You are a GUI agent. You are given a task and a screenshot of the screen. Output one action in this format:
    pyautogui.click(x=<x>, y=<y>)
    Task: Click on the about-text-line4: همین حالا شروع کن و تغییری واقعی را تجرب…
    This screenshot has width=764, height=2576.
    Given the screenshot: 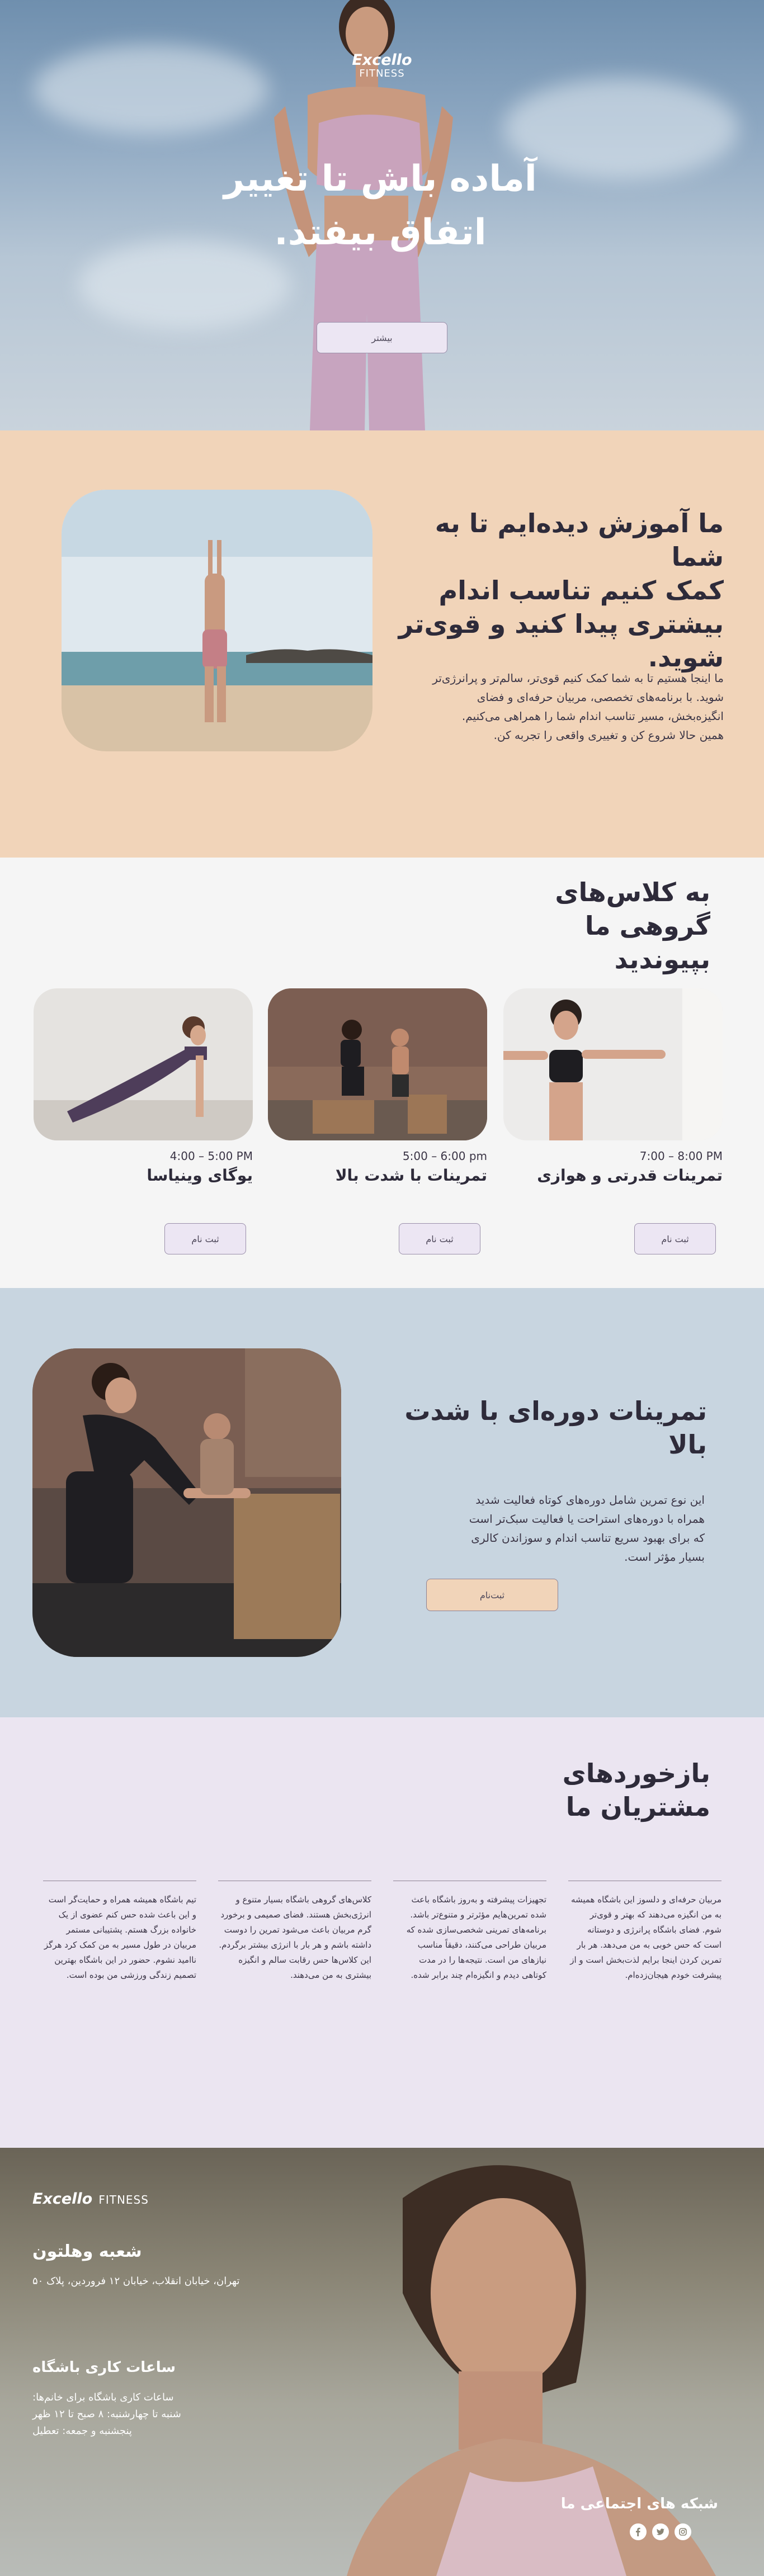 What is the action you would take?
    pyautogui.click(x=608, y=735)
    